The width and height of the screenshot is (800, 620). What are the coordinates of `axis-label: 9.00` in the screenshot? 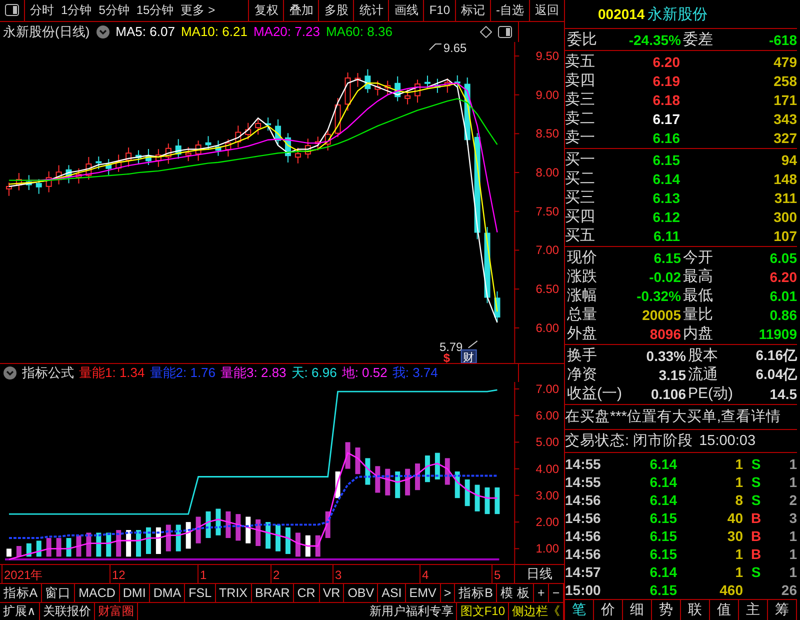 It's located at (548, 95).